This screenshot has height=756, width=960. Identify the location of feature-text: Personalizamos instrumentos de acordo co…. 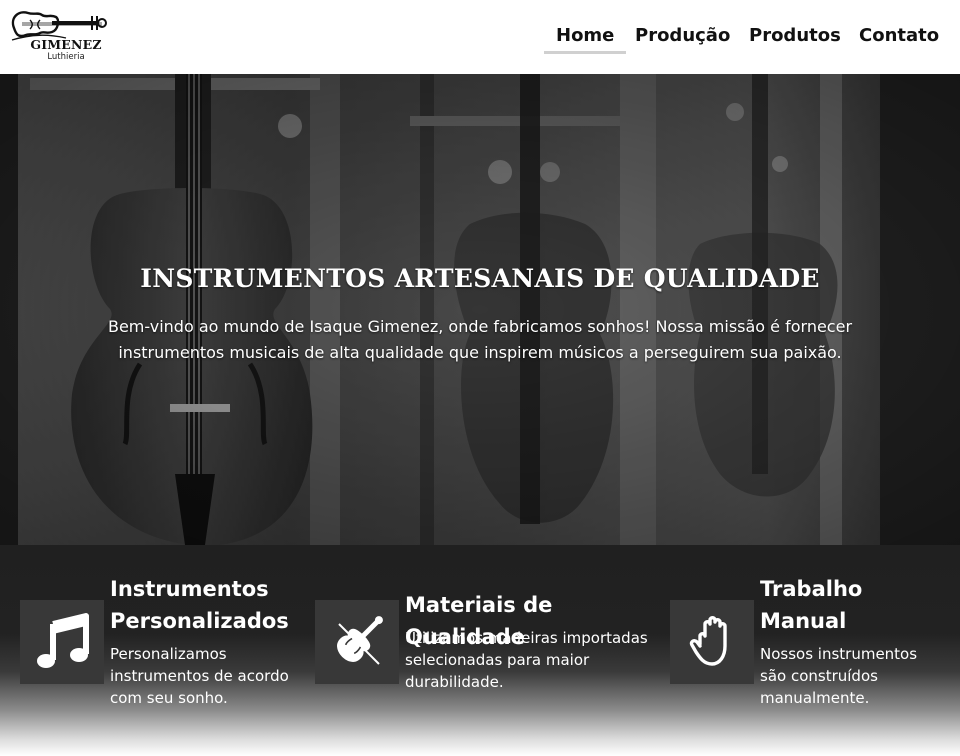
(199, 676).